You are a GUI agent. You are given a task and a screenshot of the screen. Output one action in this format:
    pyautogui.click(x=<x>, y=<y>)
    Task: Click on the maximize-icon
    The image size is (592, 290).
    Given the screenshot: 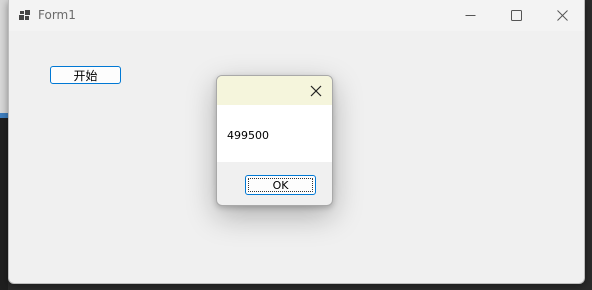 What is the action you would take?
    pyautogui.click(x=516, y=15)
    